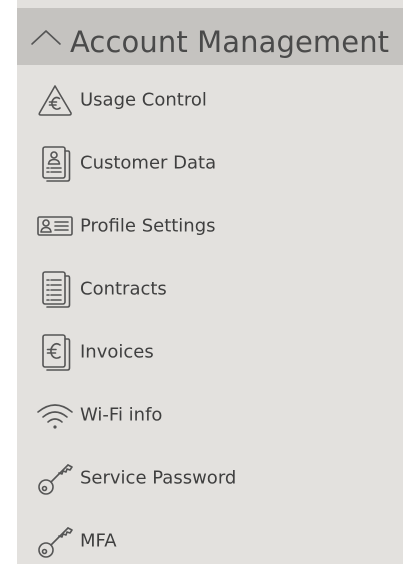 The image size is (406, 564). What do you see at coordinates (121, 414) in the screenshot?
I see `menu-item-label: Wi-Fi info` at bounding box center [121, 414].